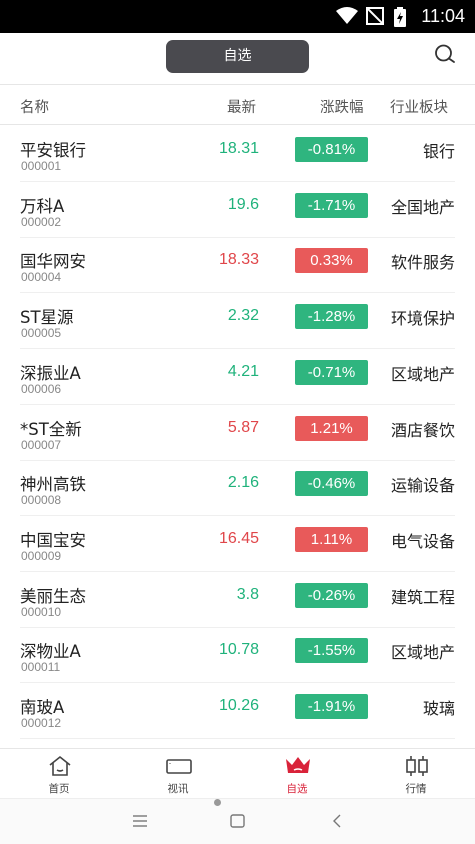 The width and height of the screenshot is (475, 844). What do you see at coordinates (422, 597) in the screenshot?
I see `stock-industry: 建筑工程` at bounding box center [422, 597].